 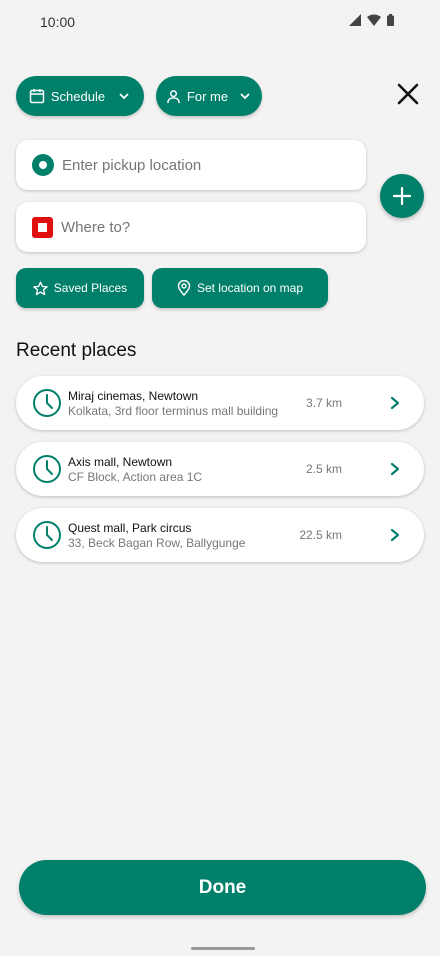 I want to click on status-time: 10:00, so click(x=58, y=22).